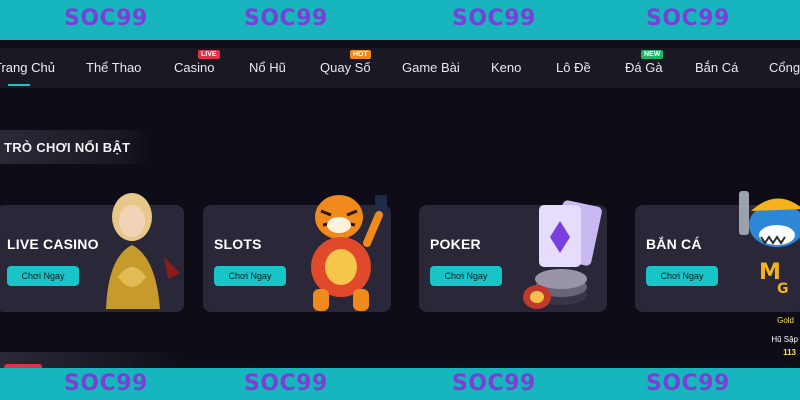 This screenshot has width=800, height=400. What do you see at coordinates (513, 256) in the screenshot?
I see `game-card-poker: POKER Chơi Ngay` at bounding box center [513, 256].